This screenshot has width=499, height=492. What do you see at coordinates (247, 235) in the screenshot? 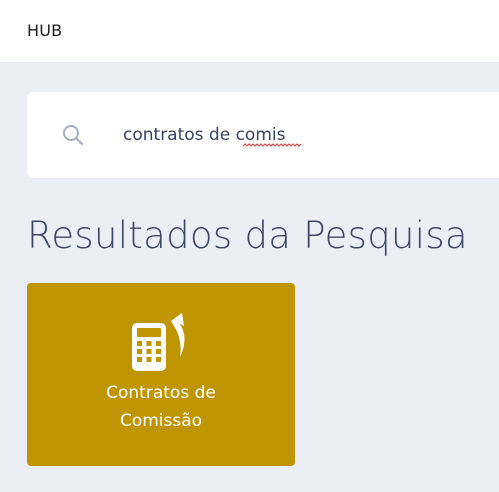
I see `results-title: Resultados da Pesquisa` at bounding box center [247, 235].